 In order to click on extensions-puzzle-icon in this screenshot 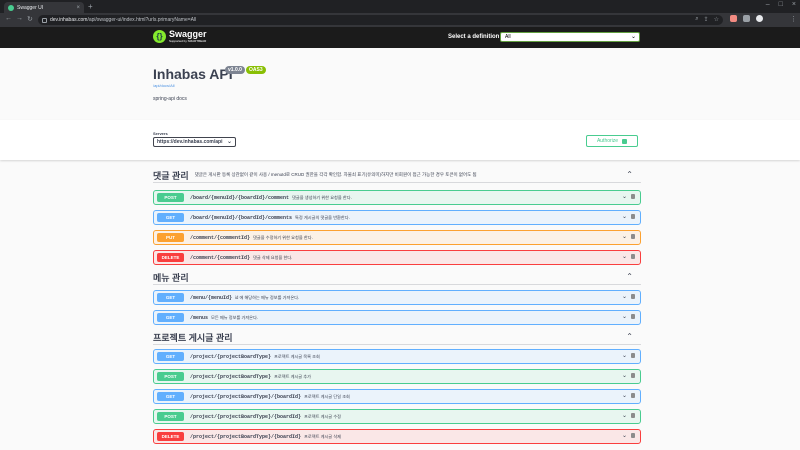, I will do `click(746, 18)`.